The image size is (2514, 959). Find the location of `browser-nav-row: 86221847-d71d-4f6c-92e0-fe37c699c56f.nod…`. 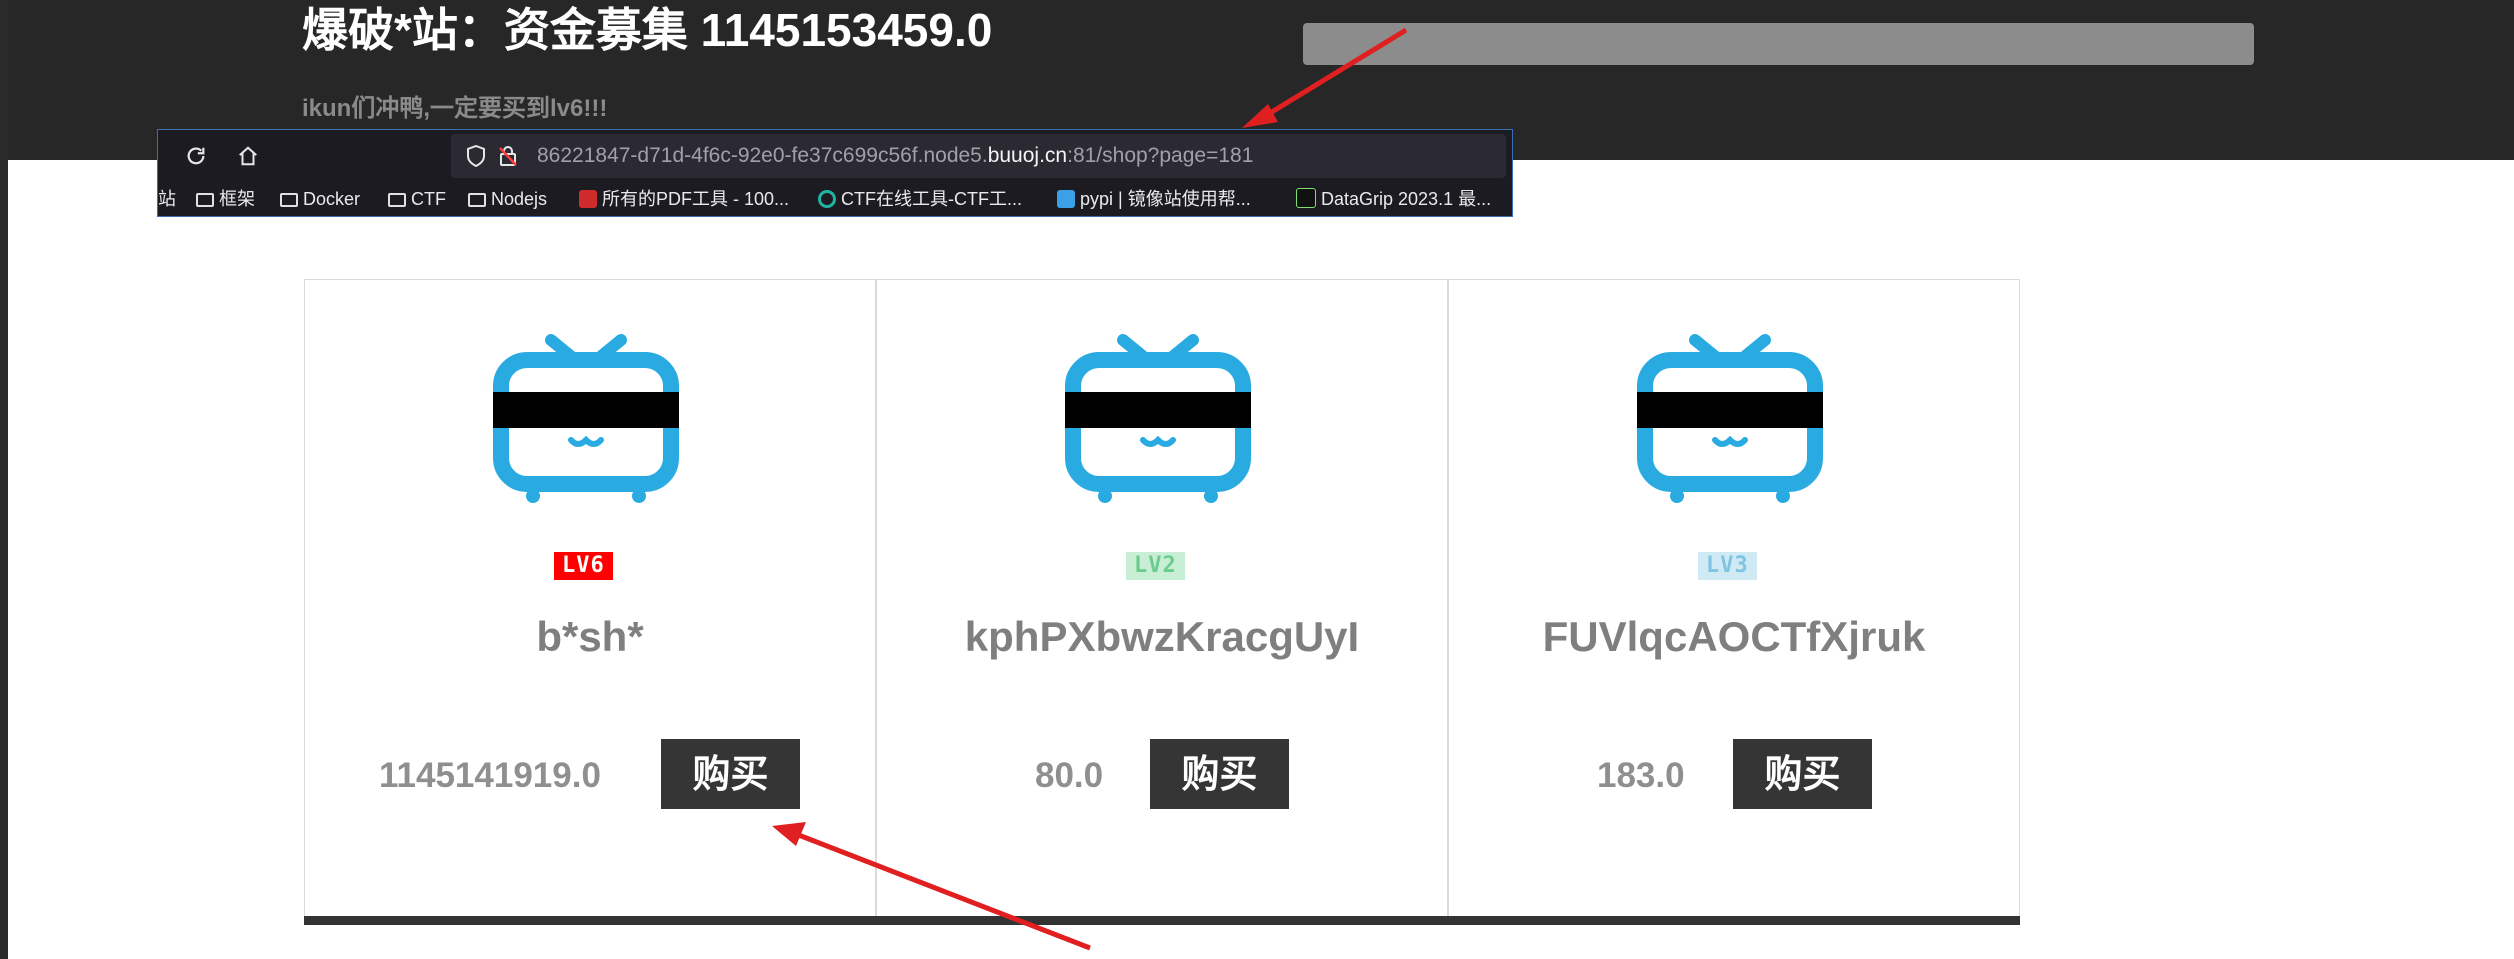

browser-nav-row: 86221847-d71d-4f6c-92e0-fe37c699c56f.nod… is located at coordinates (835, 156).